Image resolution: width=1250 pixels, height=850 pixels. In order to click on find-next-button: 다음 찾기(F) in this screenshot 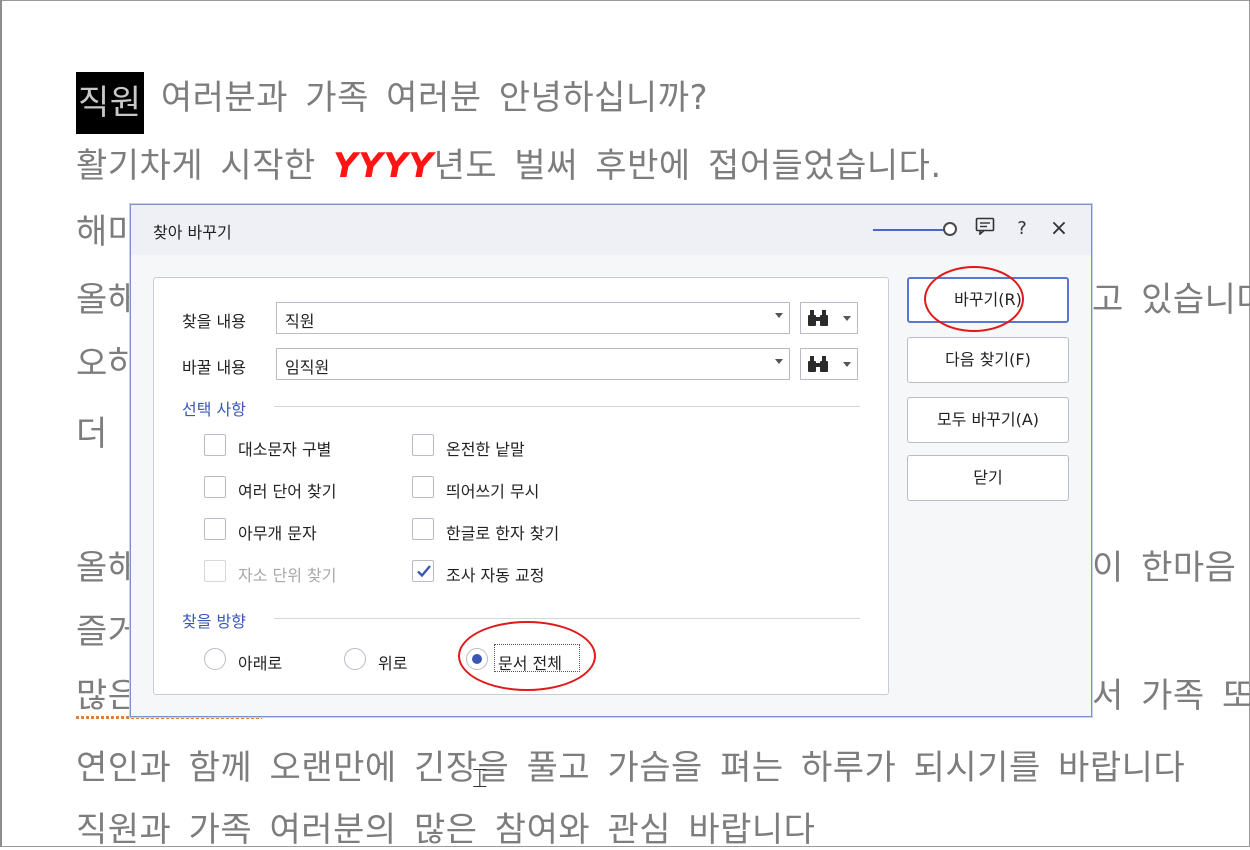, I will do `click(988, 360)`.